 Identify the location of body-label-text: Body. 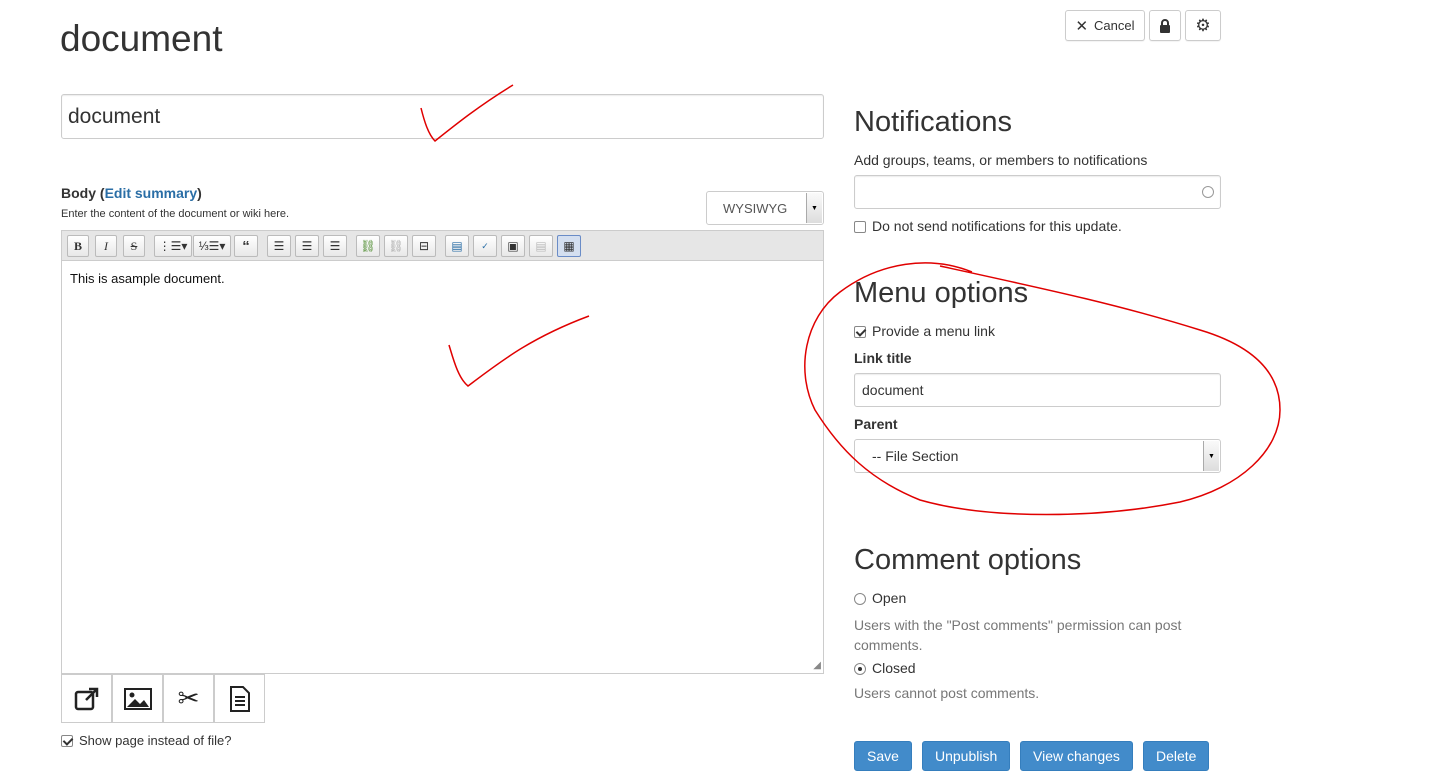
(78, 193).